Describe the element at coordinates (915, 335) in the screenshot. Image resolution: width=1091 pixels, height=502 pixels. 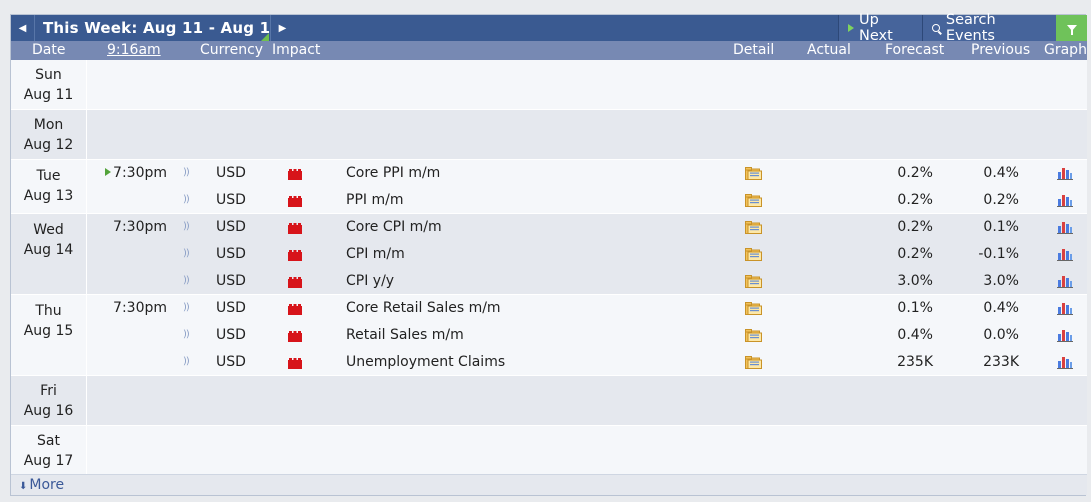
I see `event-forecast: 0.4%` at that location.